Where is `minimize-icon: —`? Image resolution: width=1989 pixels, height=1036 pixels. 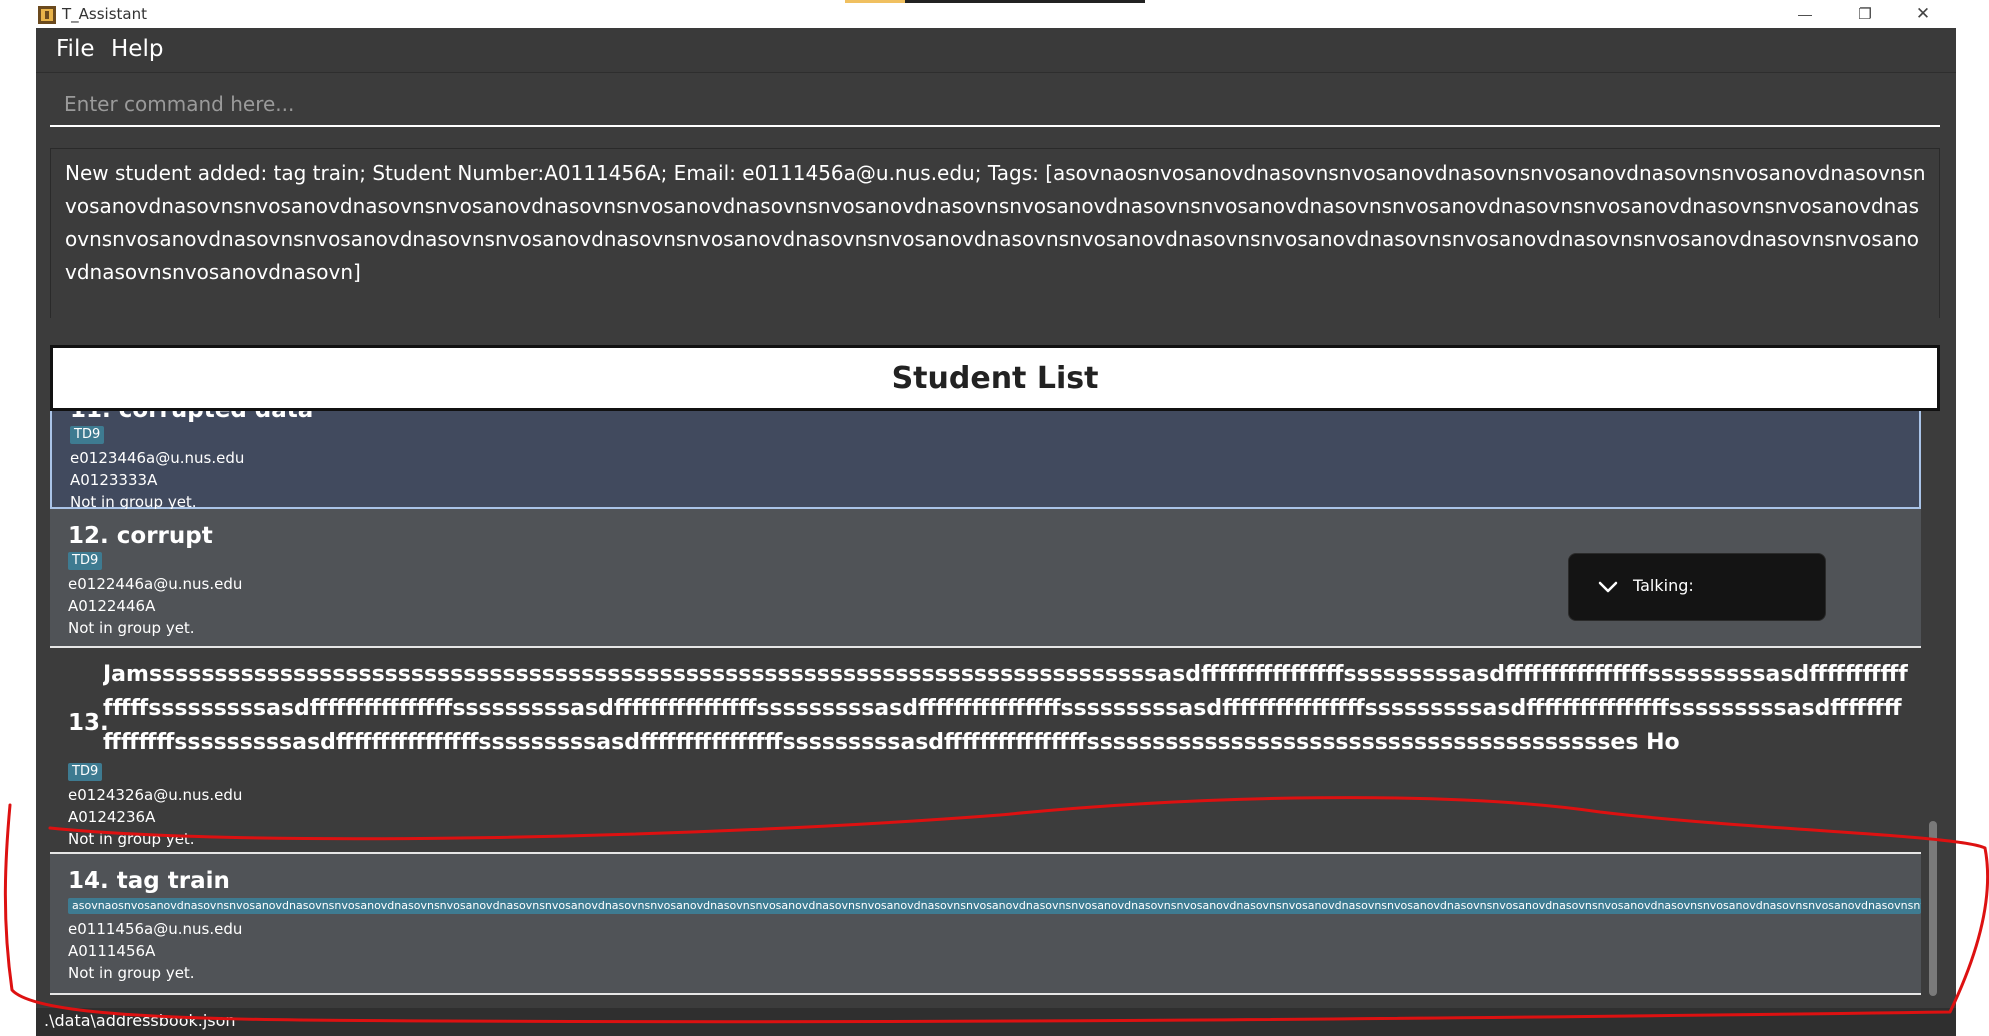
minimize-icon: — is located at coordinates (1805, 14).